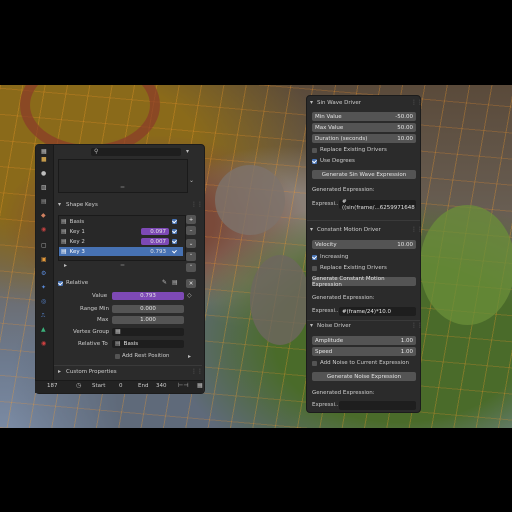 The height and width of the screenshot is (512, 512). What do you see at coordinates (377, 311) in the screenshot?
I see `constant-expression-field: #(frame/24)*10.0` at bounding box center [377, 311].